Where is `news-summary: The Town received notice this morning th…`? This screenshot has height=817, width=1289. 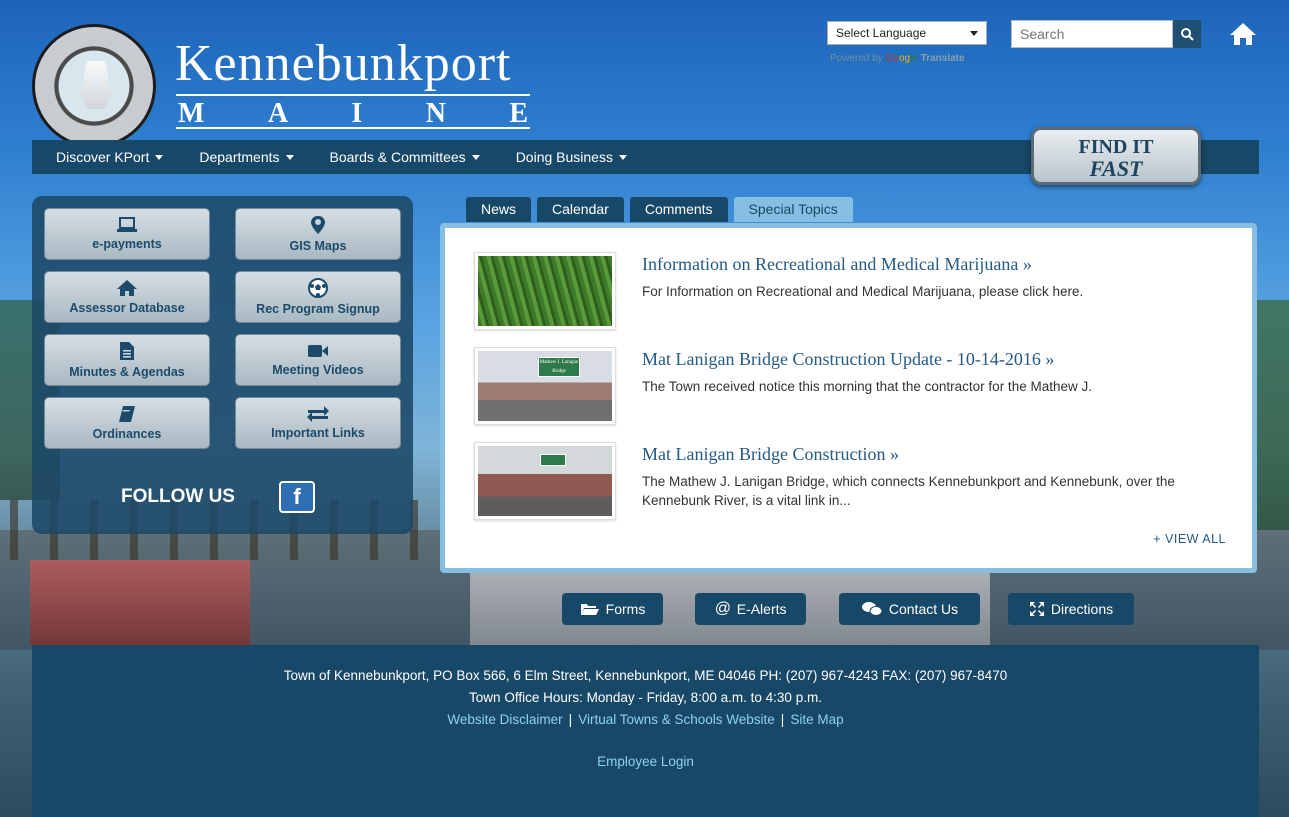
news-summary: The Town received notice this morning th… is located at coordinates (867, 386).